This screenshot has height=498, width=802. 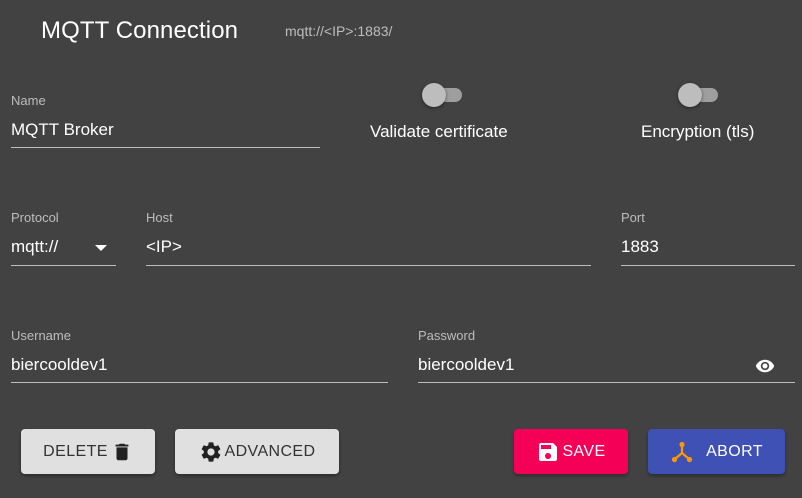 What do you see at coordinates (75, 451) in the screenshot?
I see `delete-button-label: DELETE` at bounding box center [75, 451].